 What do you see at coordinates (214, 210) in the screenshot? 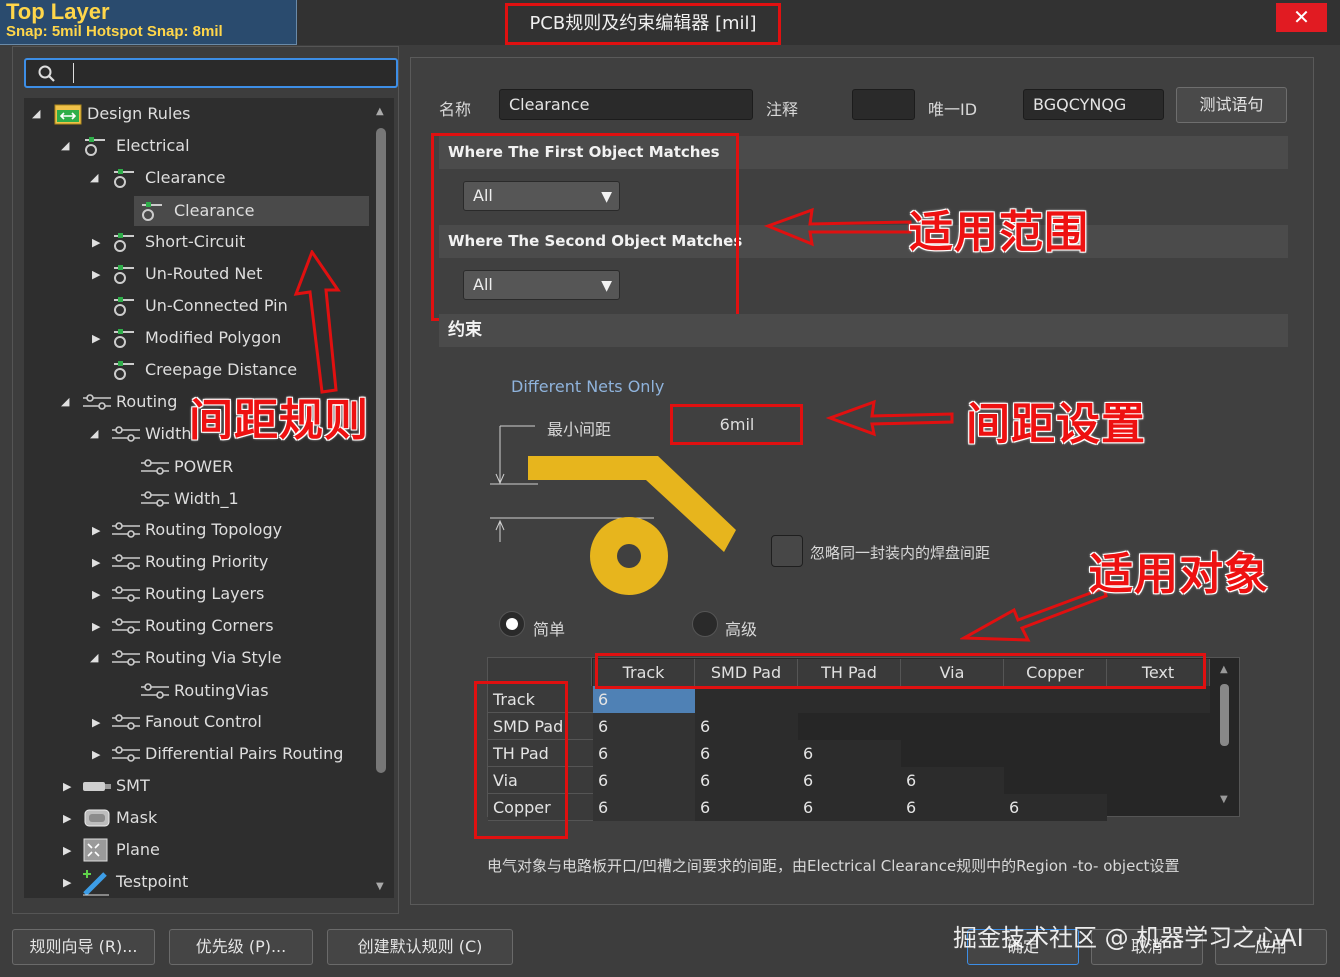
I see `tree-label: Clearance` at bounding box center [214, 210].